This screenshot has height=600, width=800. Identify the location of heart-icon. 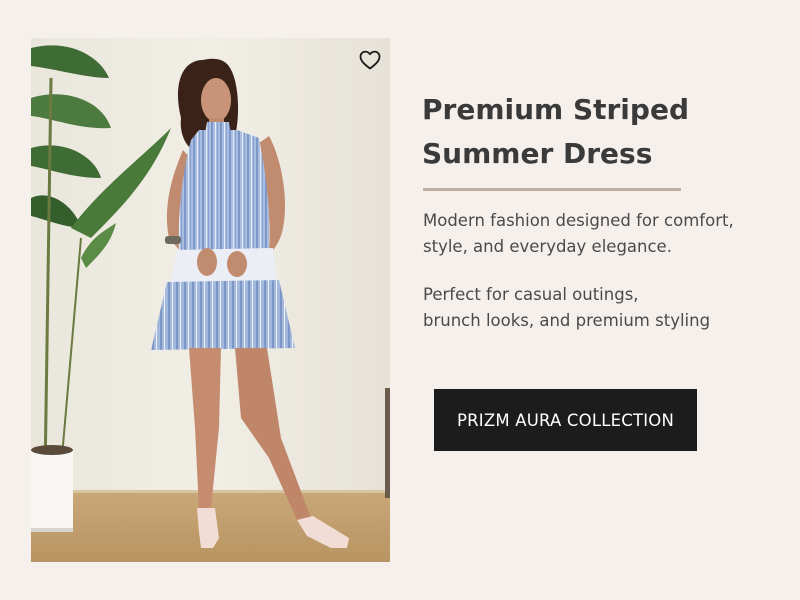
(370, 60).